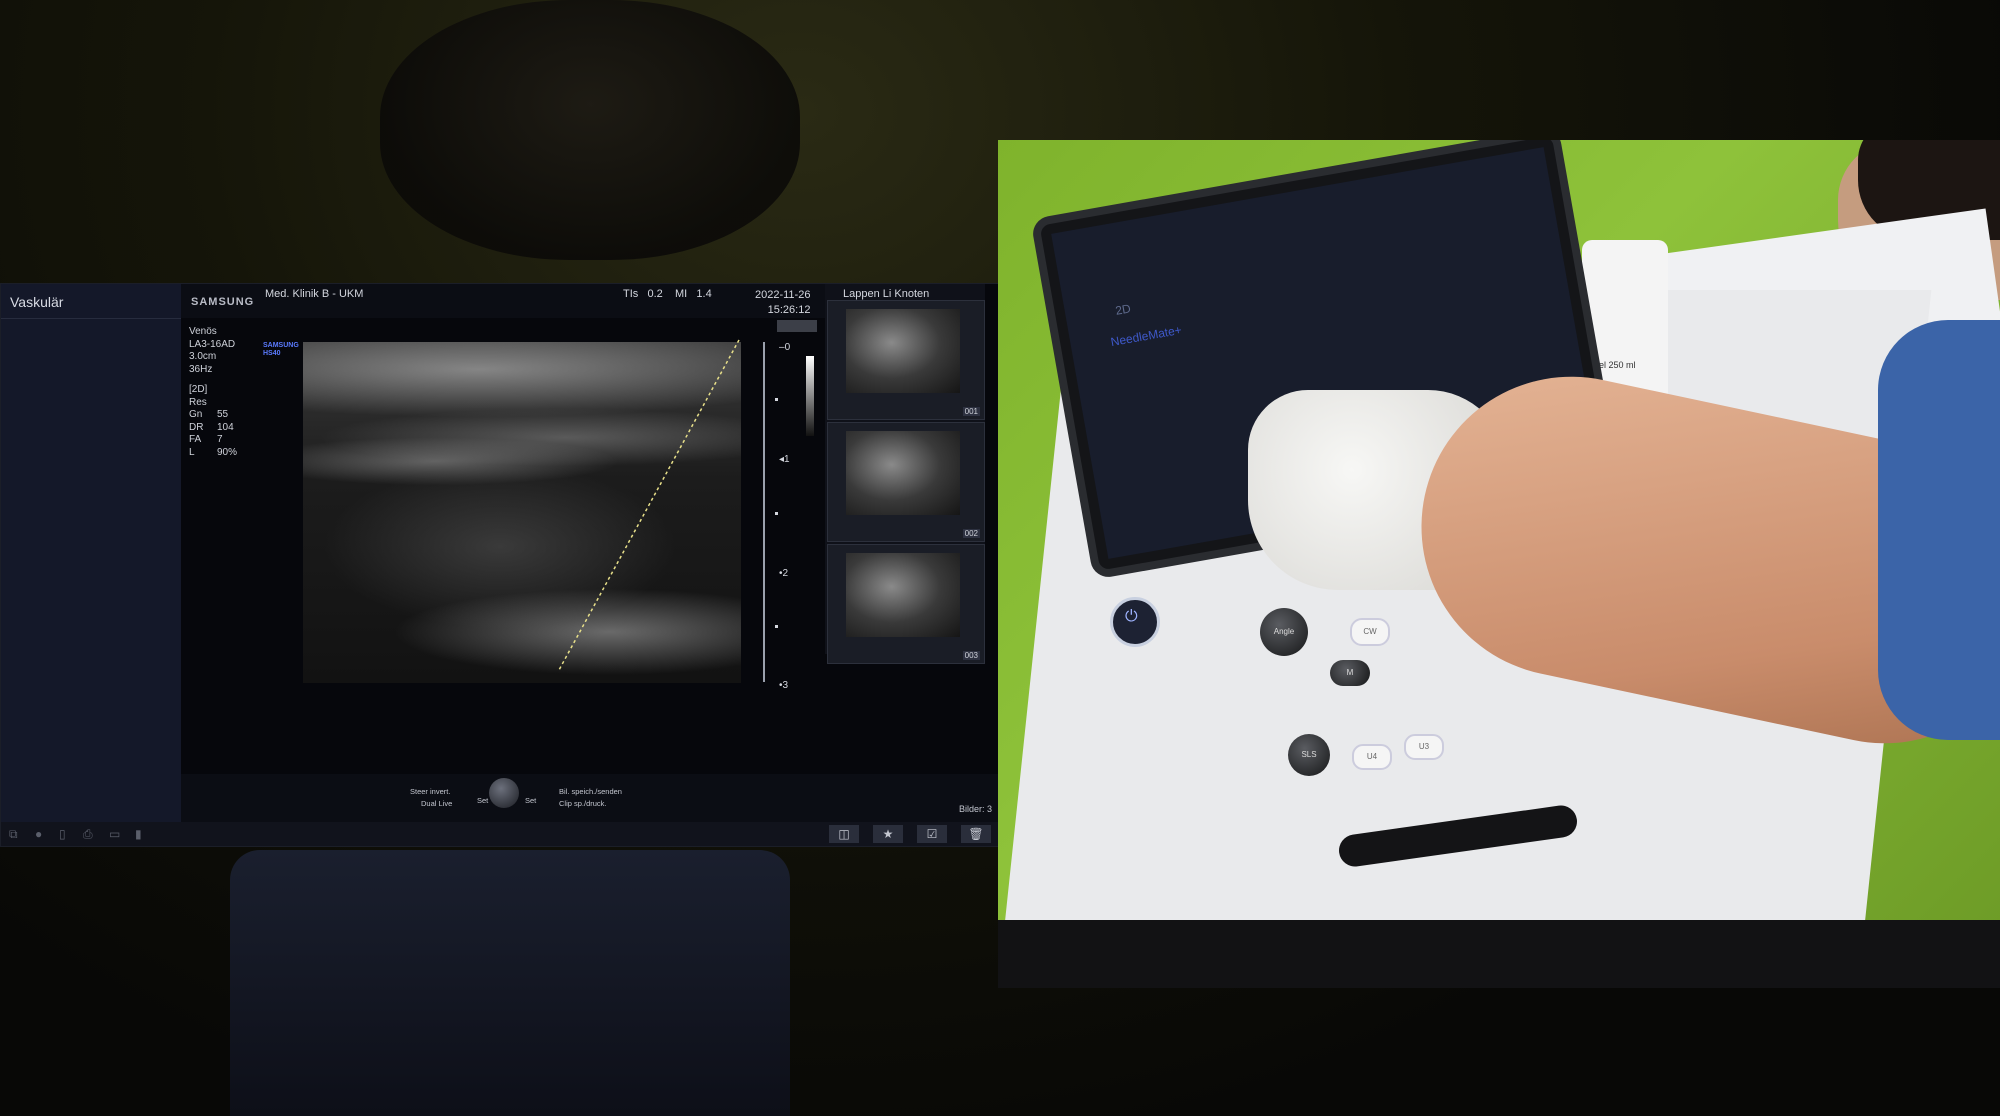  I want to click on depth-label-2: •2, so click(784, 573).